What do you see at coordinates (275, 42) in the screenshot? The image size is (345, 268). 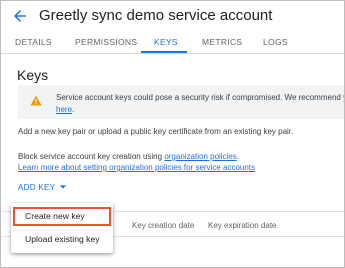 I see `tab-logs: LOGS` at bounding box center [275, 42].